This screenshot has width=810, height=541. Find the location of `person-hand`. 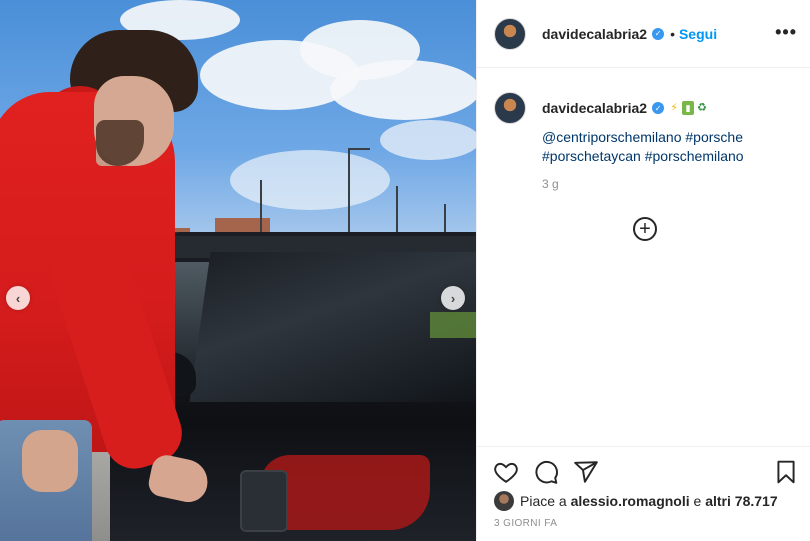

person-hand is located at coordinates (50, 461).